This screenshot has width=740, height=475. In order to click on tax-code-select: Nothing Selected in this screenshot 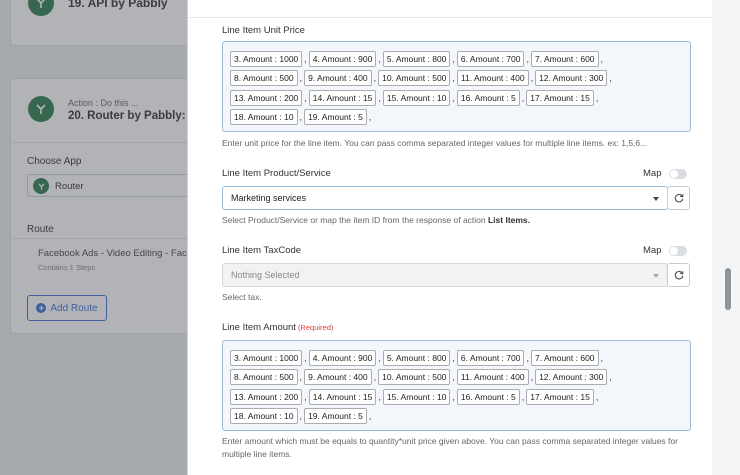, I will do `click(445, 275)`.